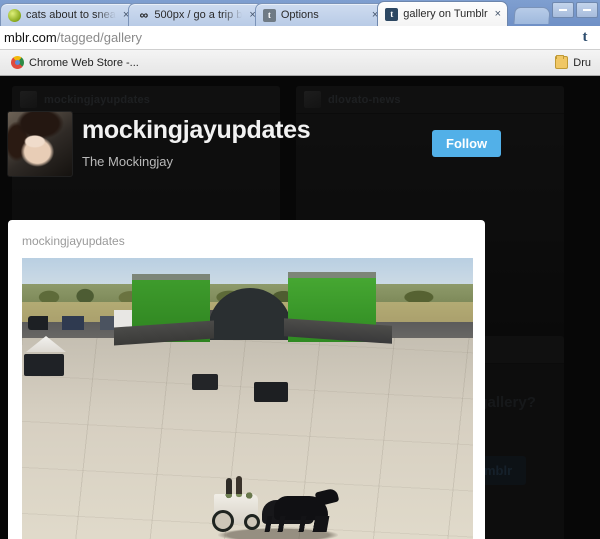 The image size is (600, 539). What do you see at coordinates (17, 62) in the screenshot?
I see `chrome-web-store-icon` at bounding box center [17, 62].